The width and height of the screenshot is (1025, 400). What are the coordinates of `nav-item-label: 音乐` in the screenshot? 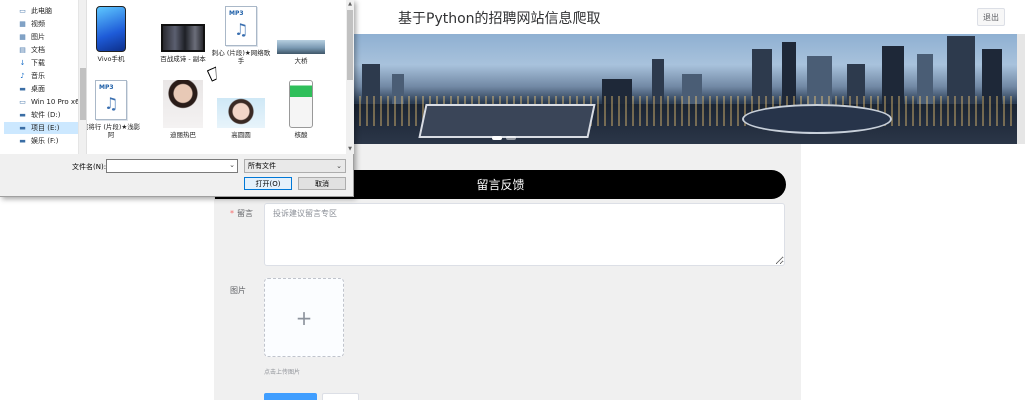 It's located at (38, 76).